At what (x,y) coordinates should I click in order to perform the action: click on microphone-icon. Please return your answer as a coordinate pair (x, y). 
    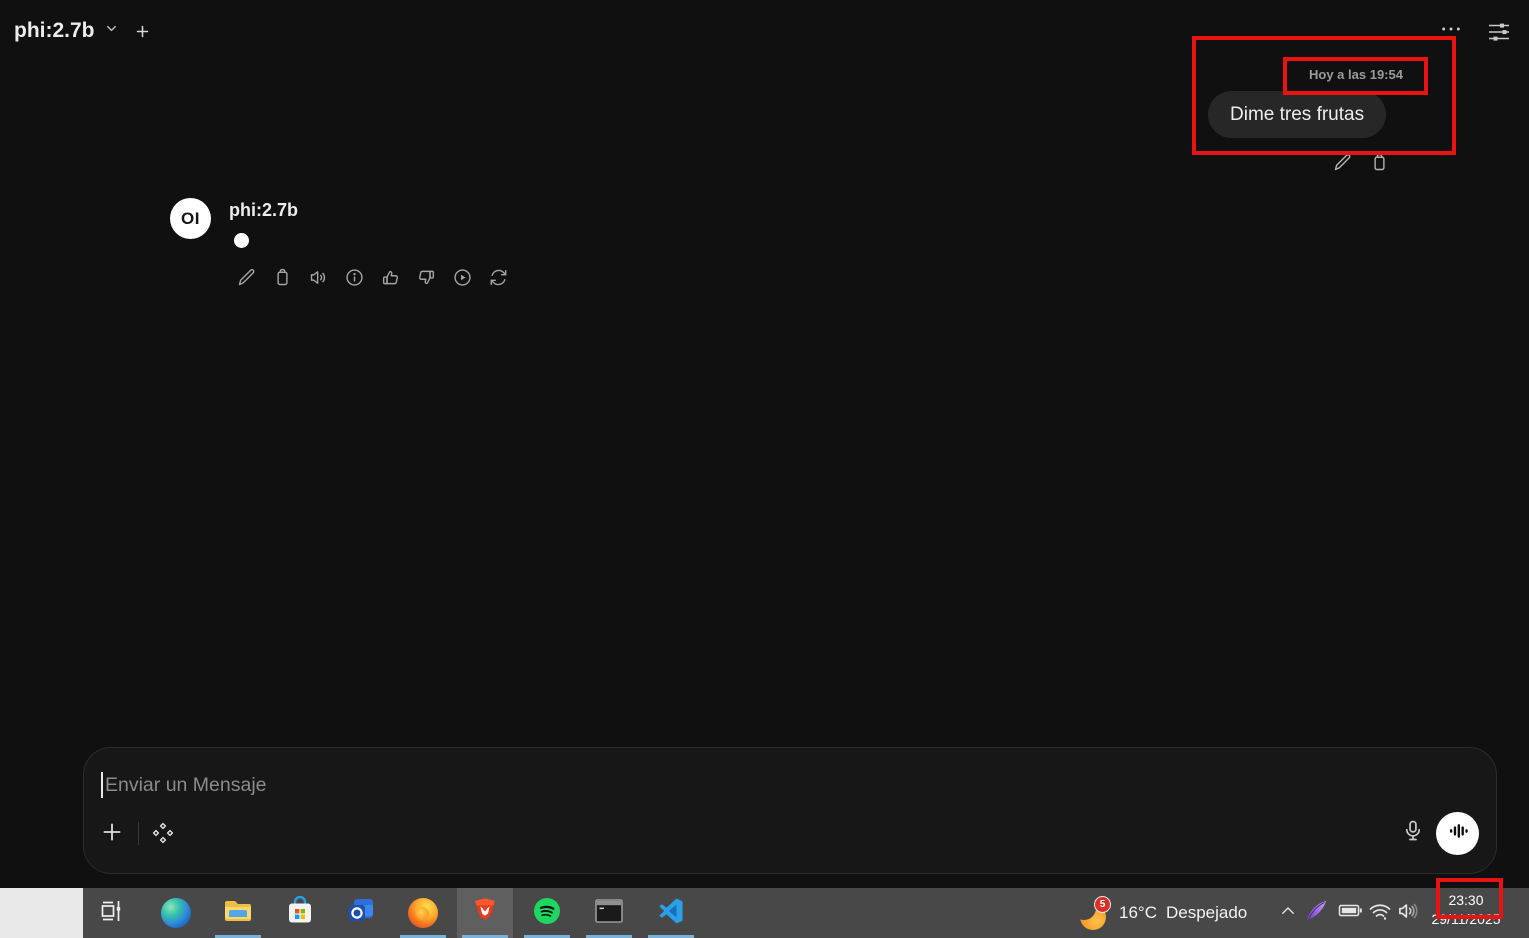
    Looking at the image, I should click on (1413, 831).